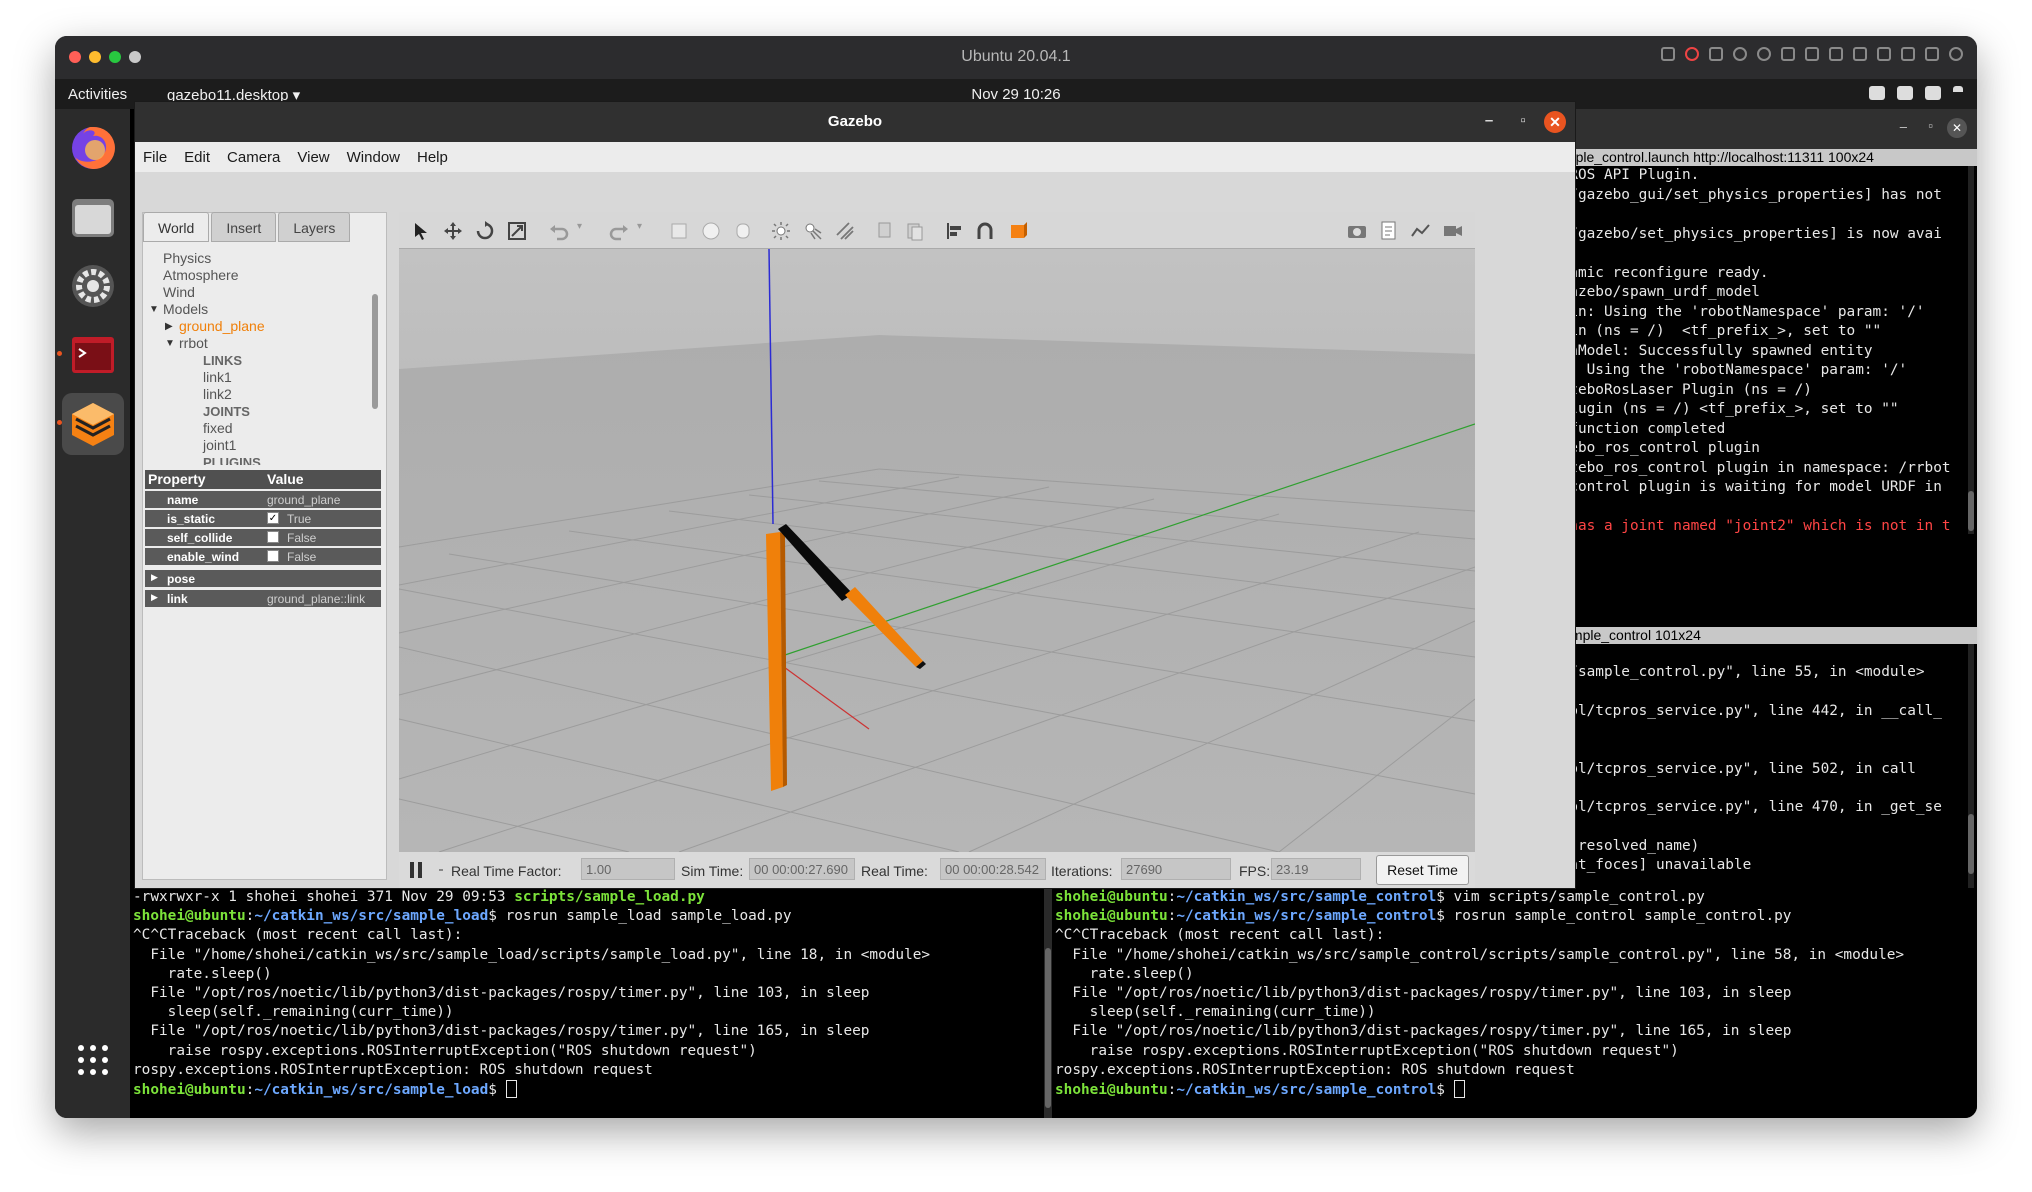 The height and width of the screenshot is (1192, 2032). I want to click on spot-light-icon, so click(813, 231).